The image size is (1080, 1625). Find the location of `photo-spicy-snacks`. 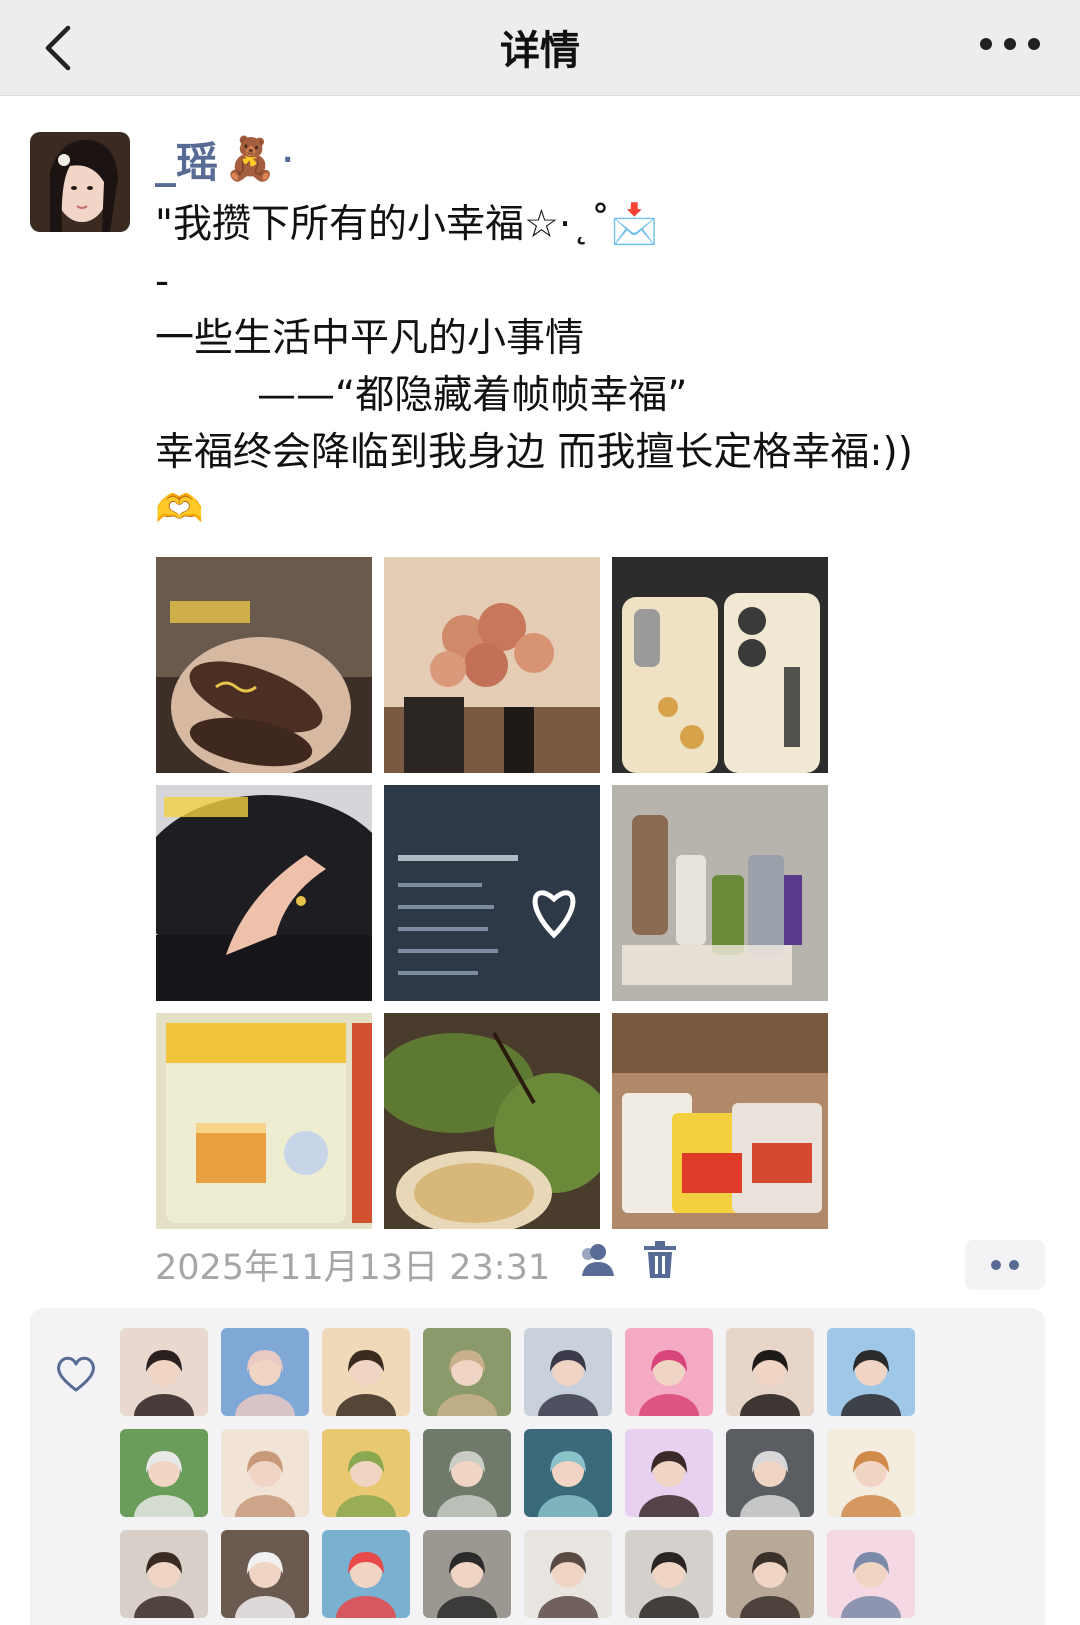

photo-spicy-snacks is located at coordinates (720, 1121).